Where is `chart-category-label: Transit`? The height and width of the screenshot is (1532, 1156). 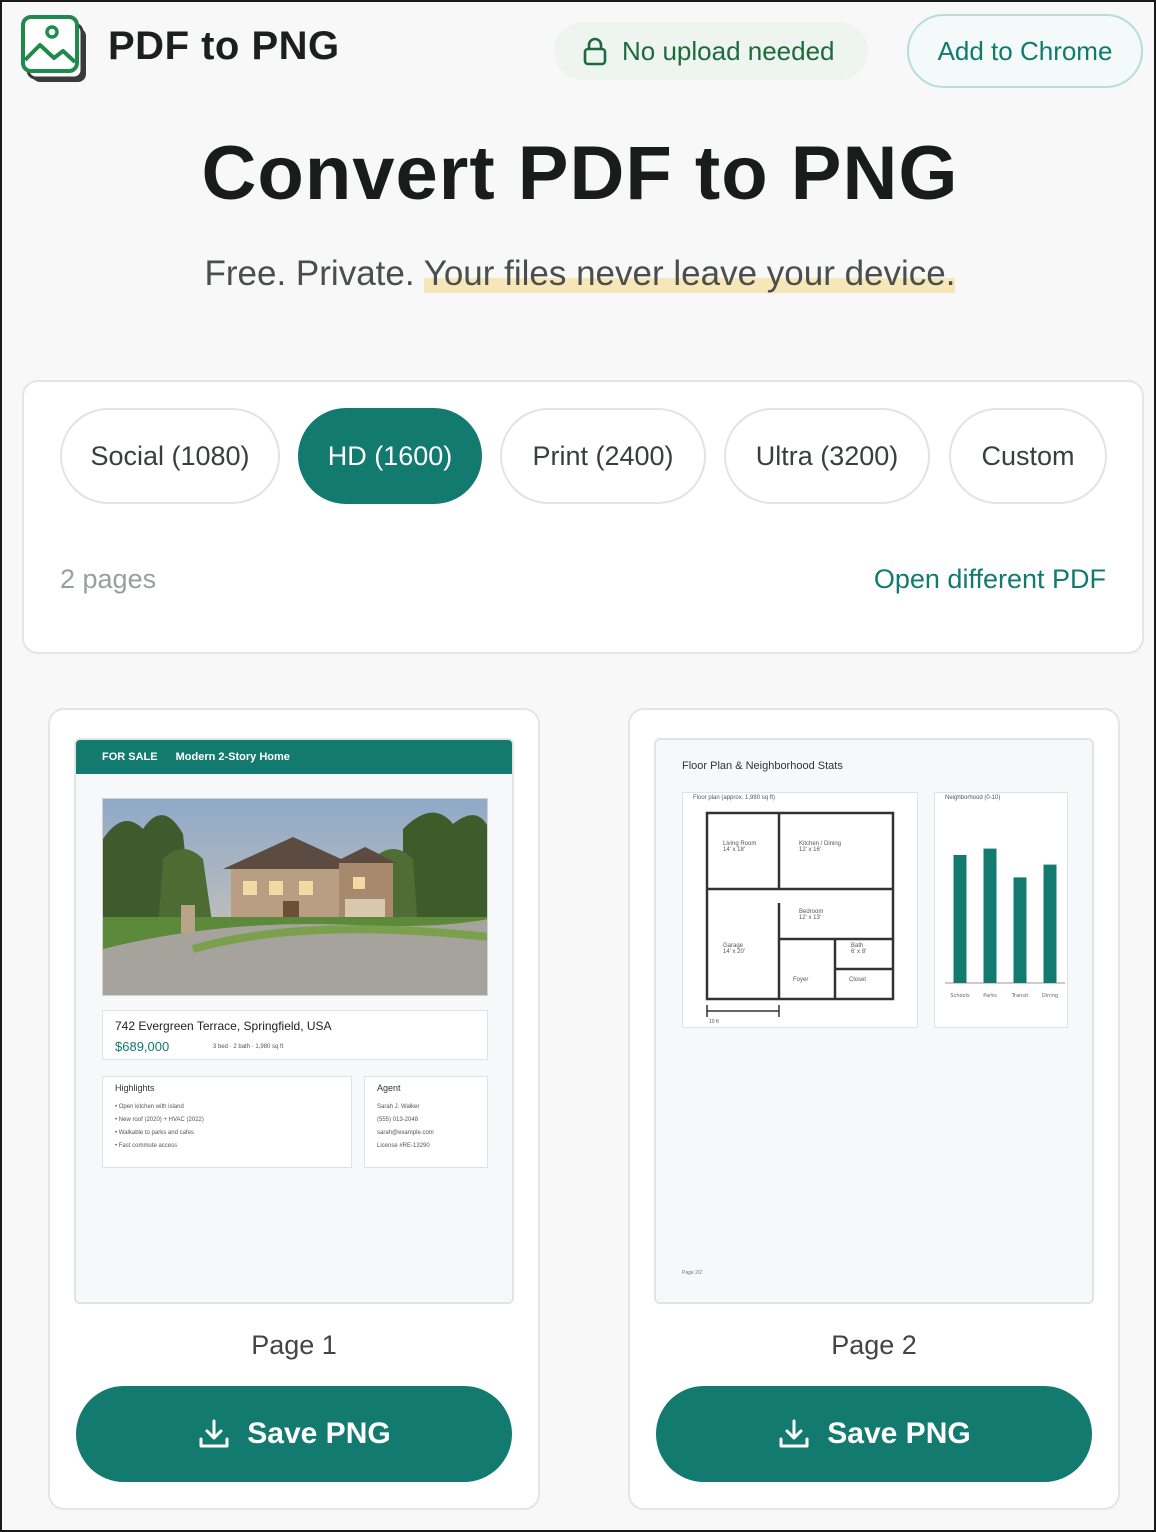
chart-category-label: Transit is located at coordinates (1020, 996).